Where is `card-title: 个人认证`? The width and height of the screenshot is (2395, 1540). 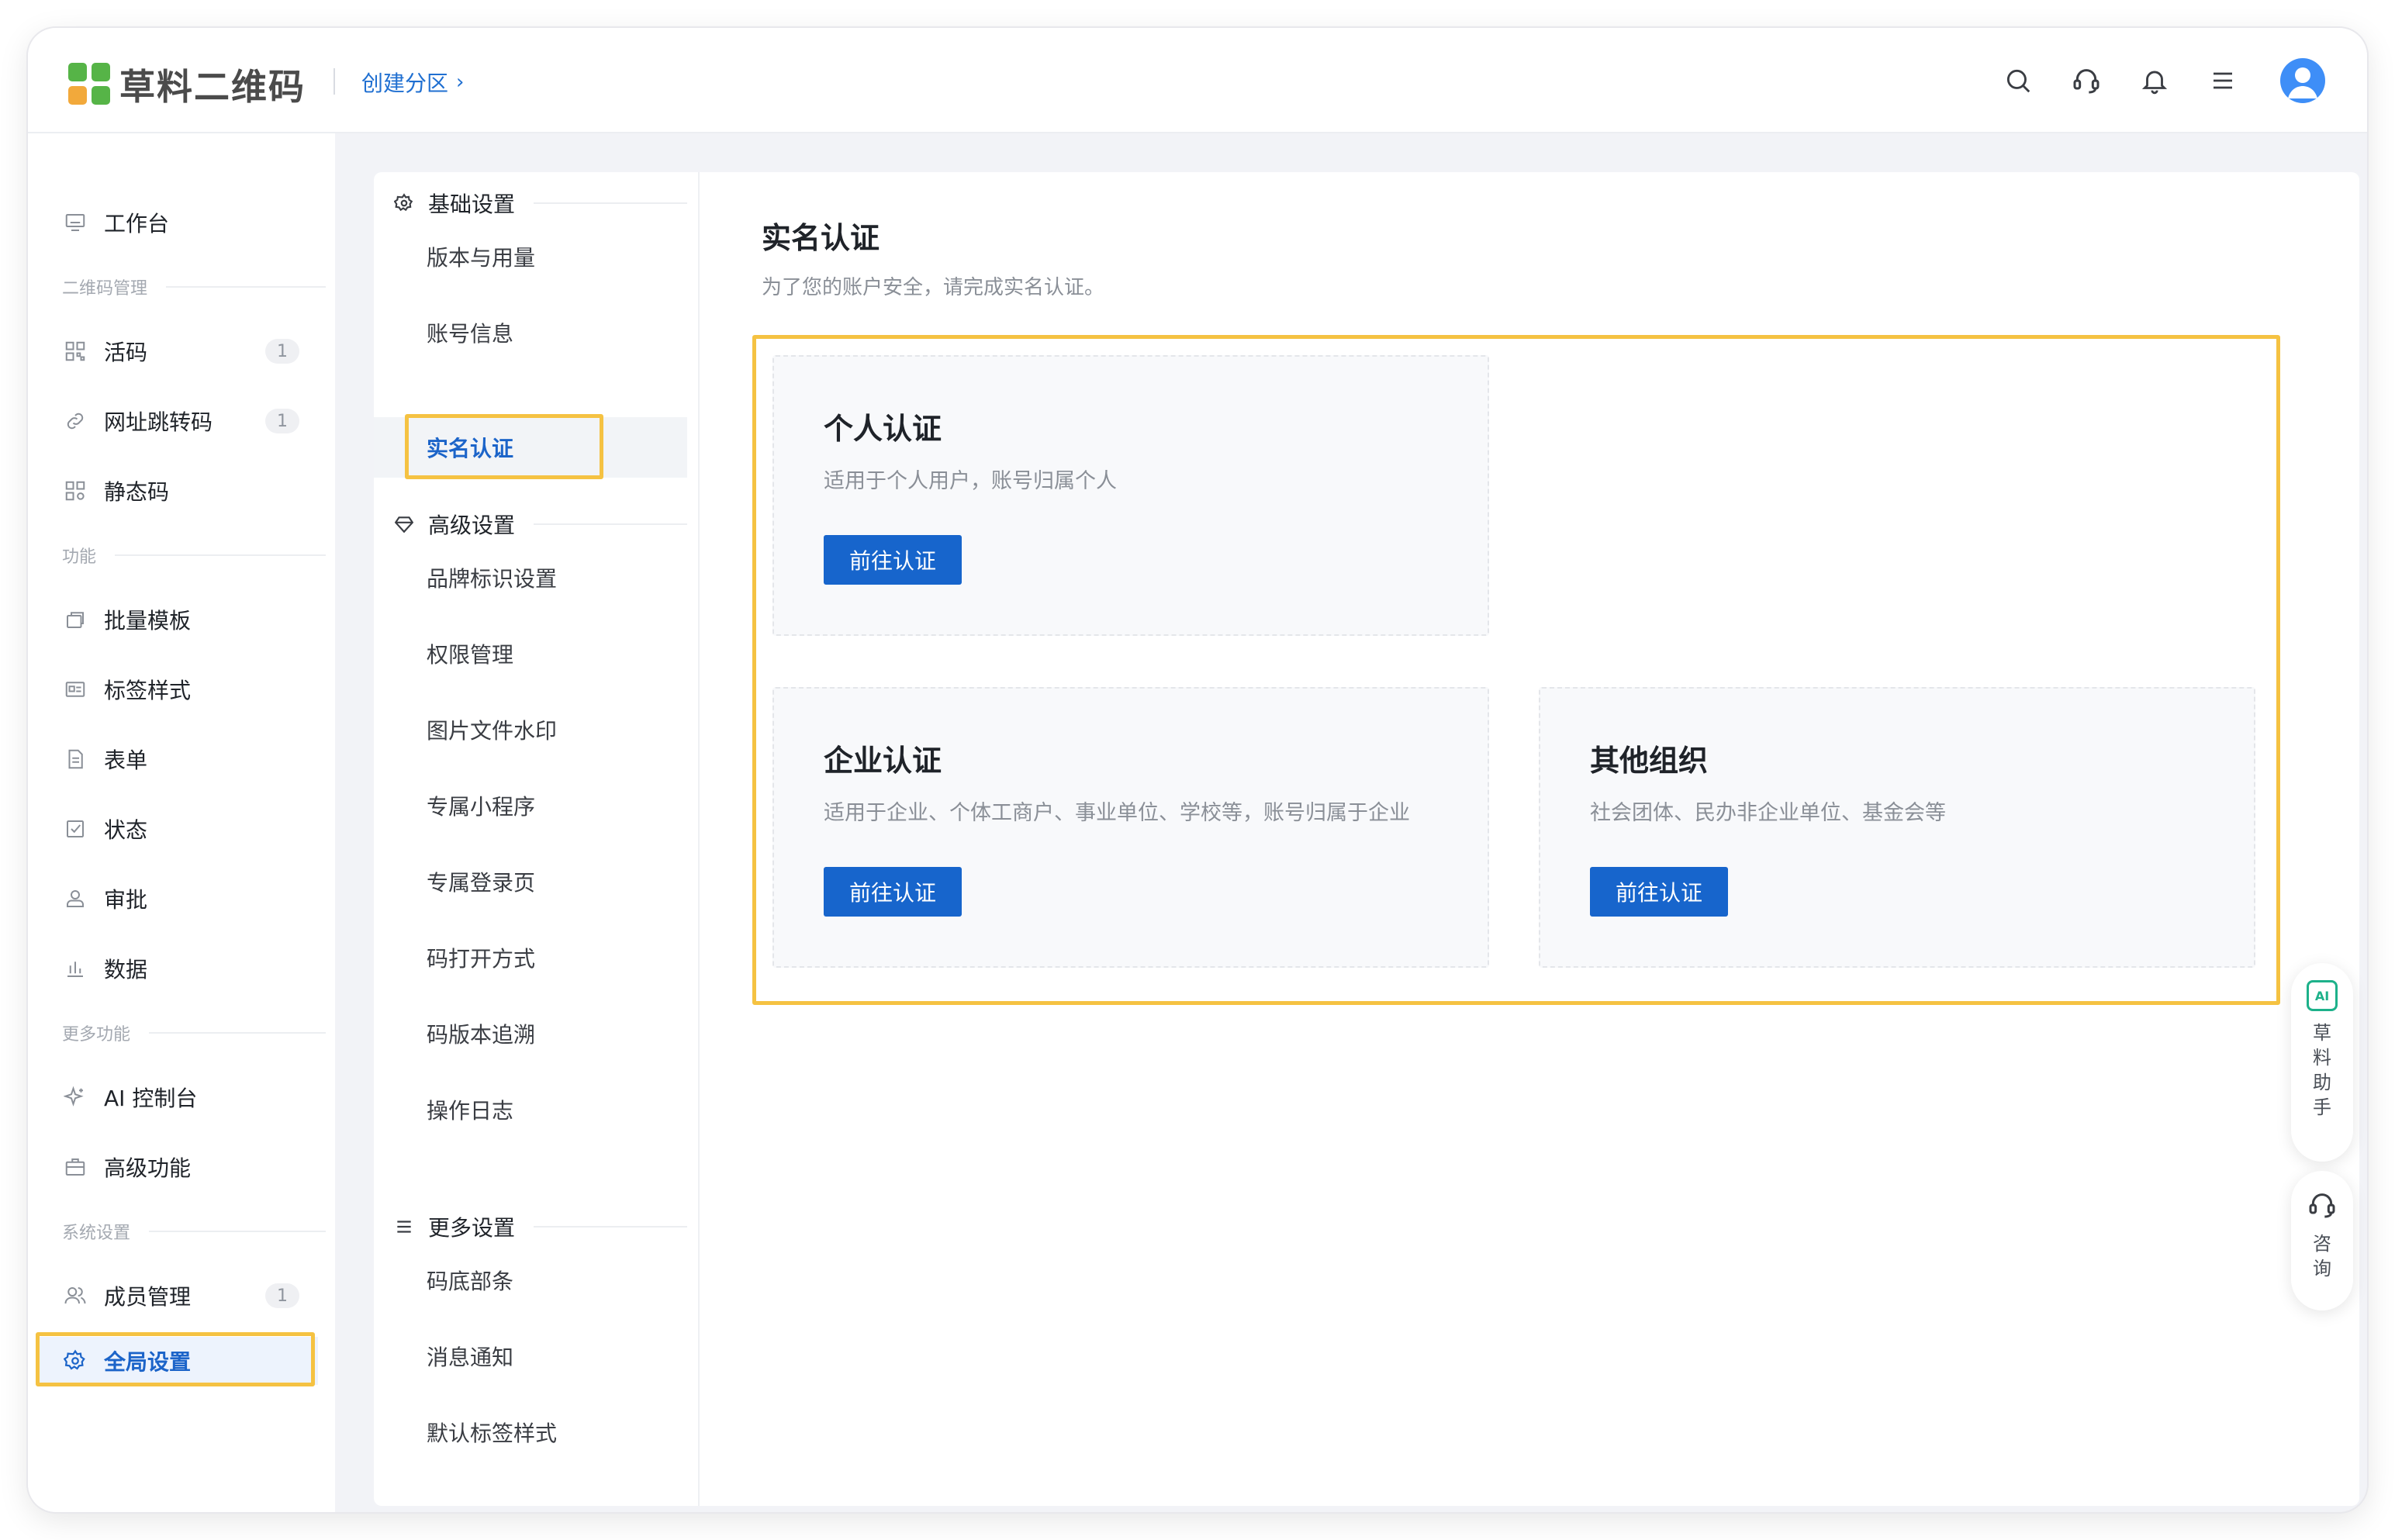
card-title: 个人认证 is located at coordinates (883, 429).